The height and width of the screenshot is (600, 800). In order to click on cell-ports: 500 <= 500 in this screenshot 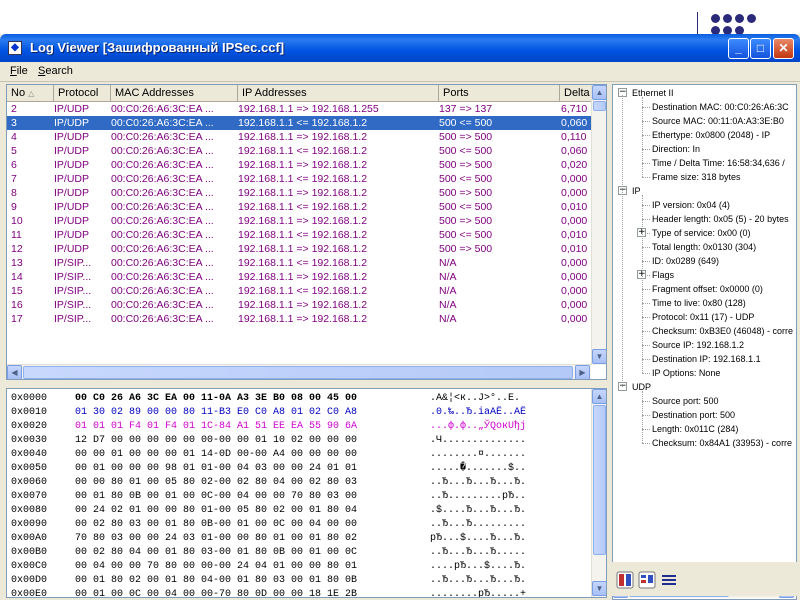, I will do `click(466, 151)`.